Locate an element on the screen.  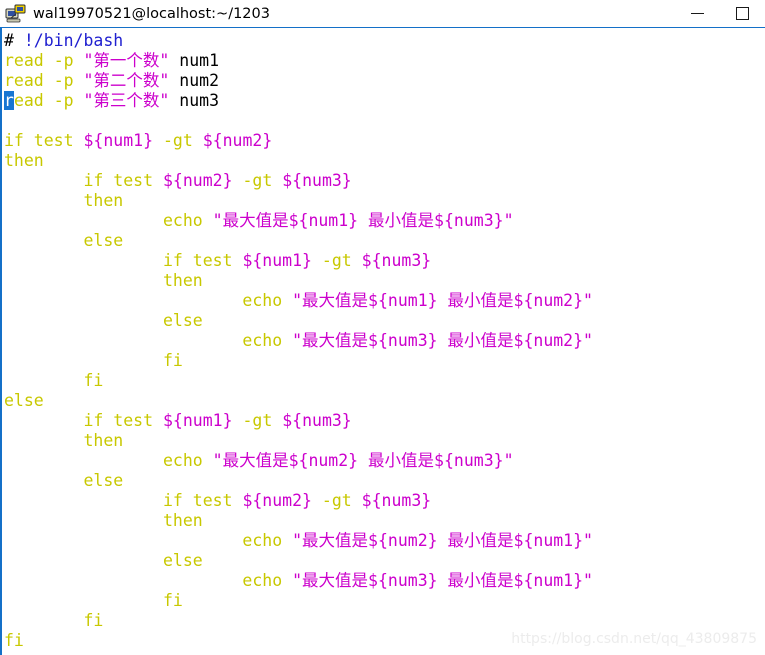
code-line: if test ${num1} -gt ${num2} is located at coordinates (384, 141).